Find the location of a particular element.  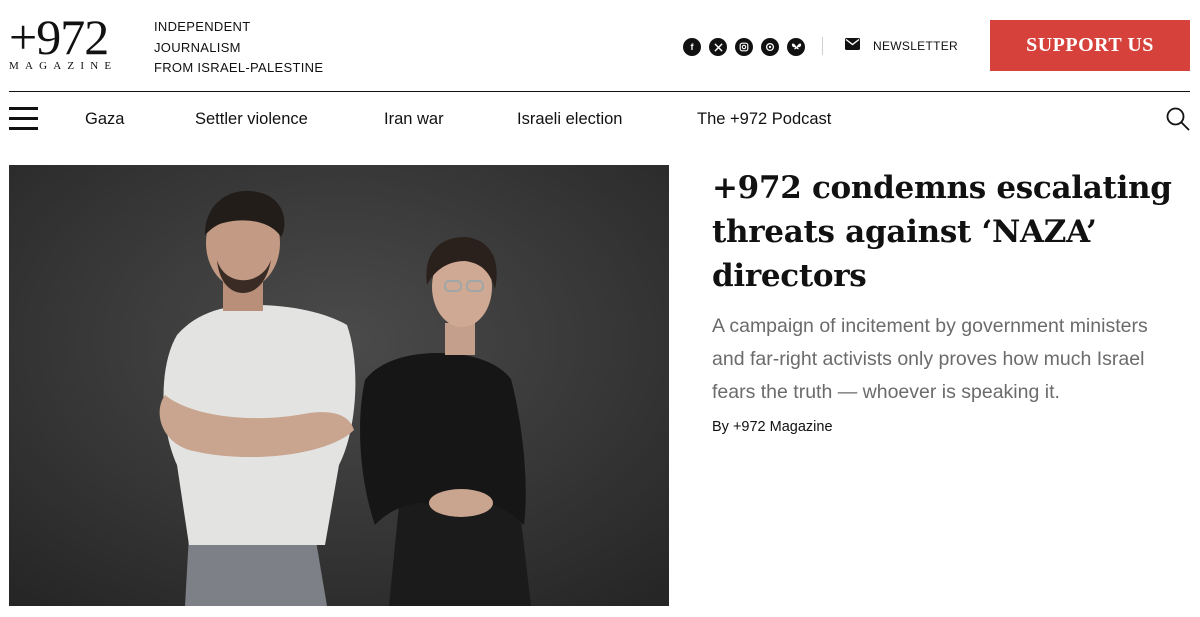

newsletter-link: NEWSLETTER is located at coordinates (901, 45).